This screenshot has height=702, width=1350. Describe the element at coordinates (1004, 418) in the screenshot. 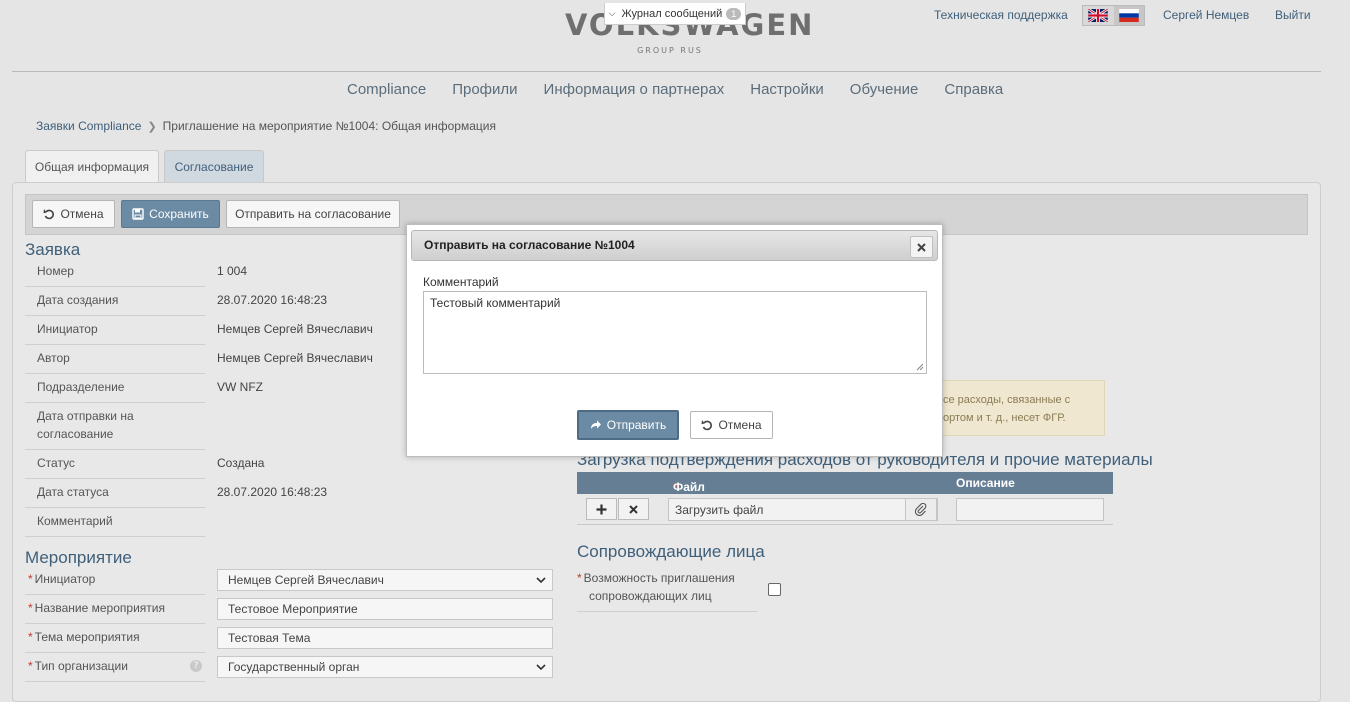

I see `notice-line2: ортом и т. д., несет ФГР.` at that location.